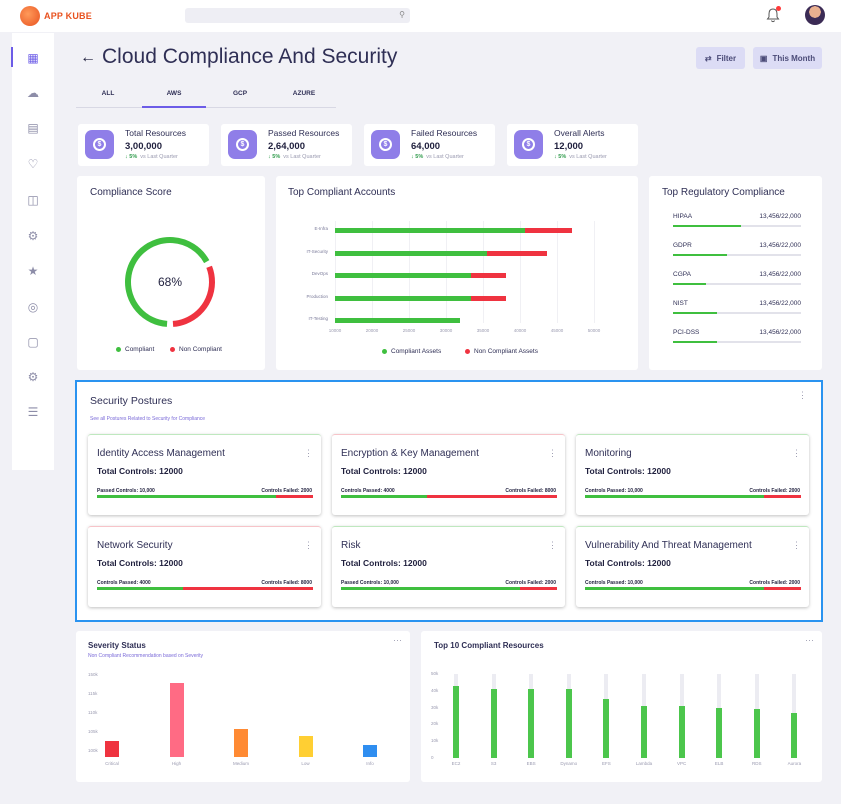 Image resolution: width=841 pixels, height=804 pixels. I want to click on x-category-label: Lambda, so click(644, 763).